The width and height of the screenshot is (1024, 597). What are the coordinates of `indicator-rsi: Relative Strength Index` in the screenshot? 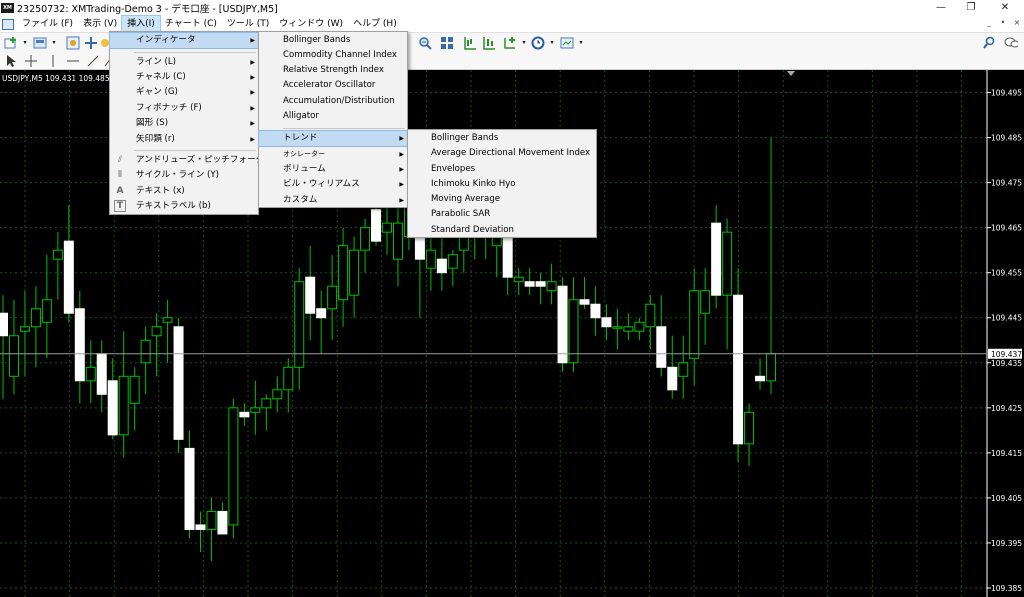 It's located at (333, 70).